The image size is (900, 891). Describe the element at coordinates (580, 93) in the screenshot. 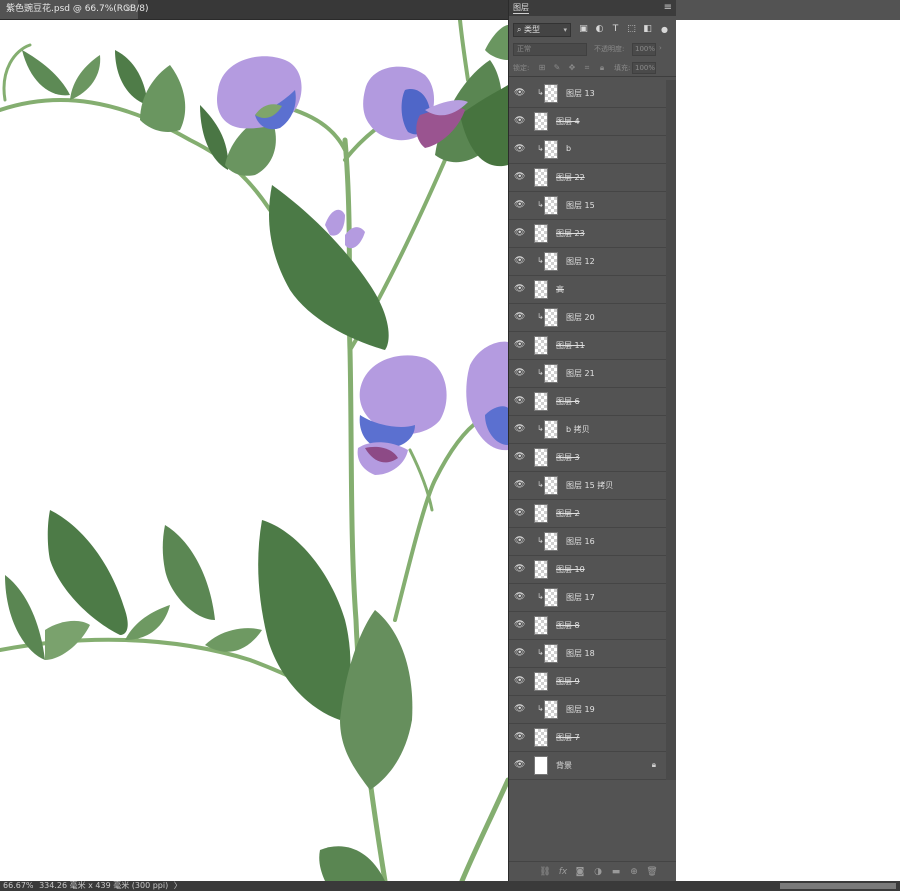

I see `layer-name: 图层 13` at that location.